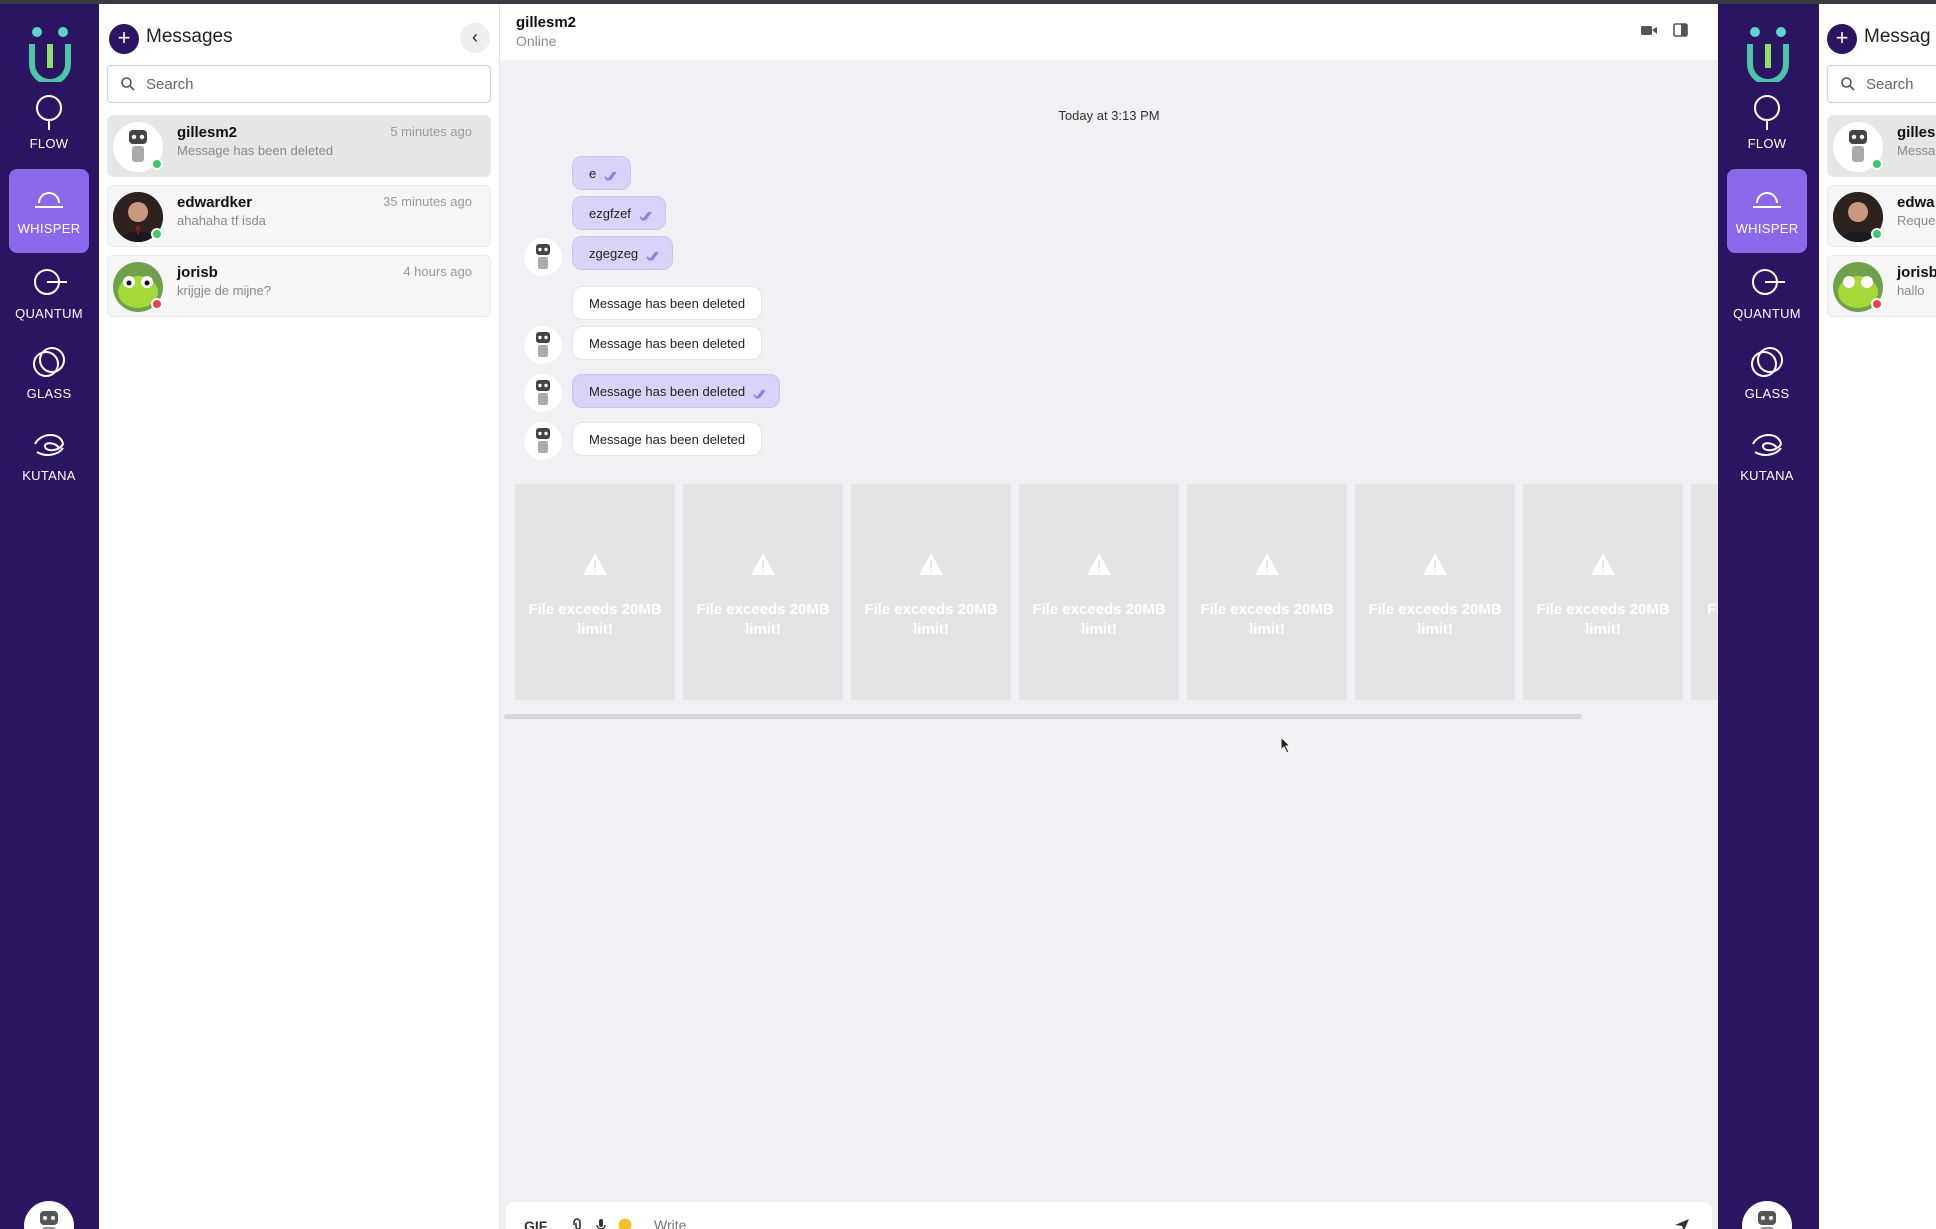 This screenshot has height=1229, width=1936. I want to click on message-bubble: e, so click(602, 173).